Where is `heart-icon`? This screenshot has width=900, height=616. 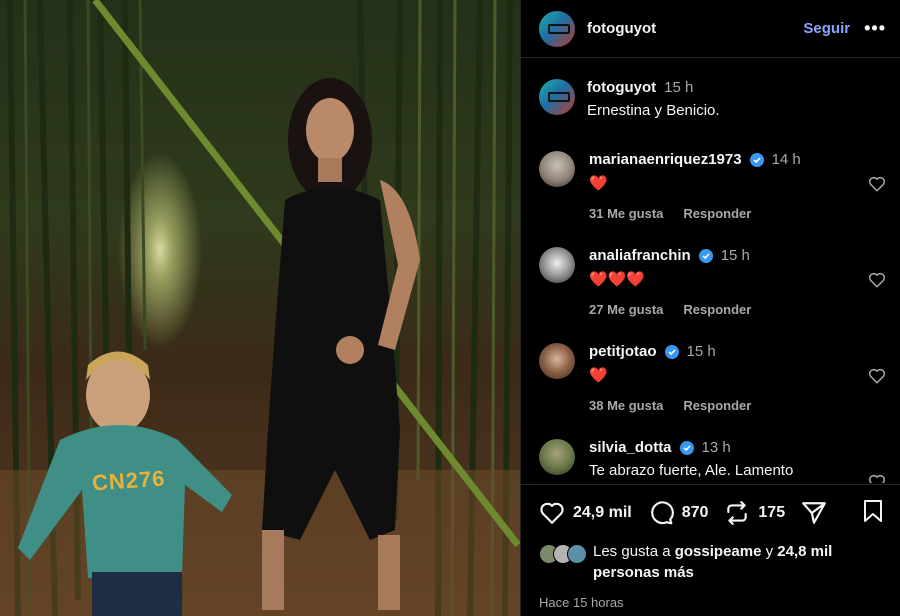 heart-icon is located at coordinates (552, 513).